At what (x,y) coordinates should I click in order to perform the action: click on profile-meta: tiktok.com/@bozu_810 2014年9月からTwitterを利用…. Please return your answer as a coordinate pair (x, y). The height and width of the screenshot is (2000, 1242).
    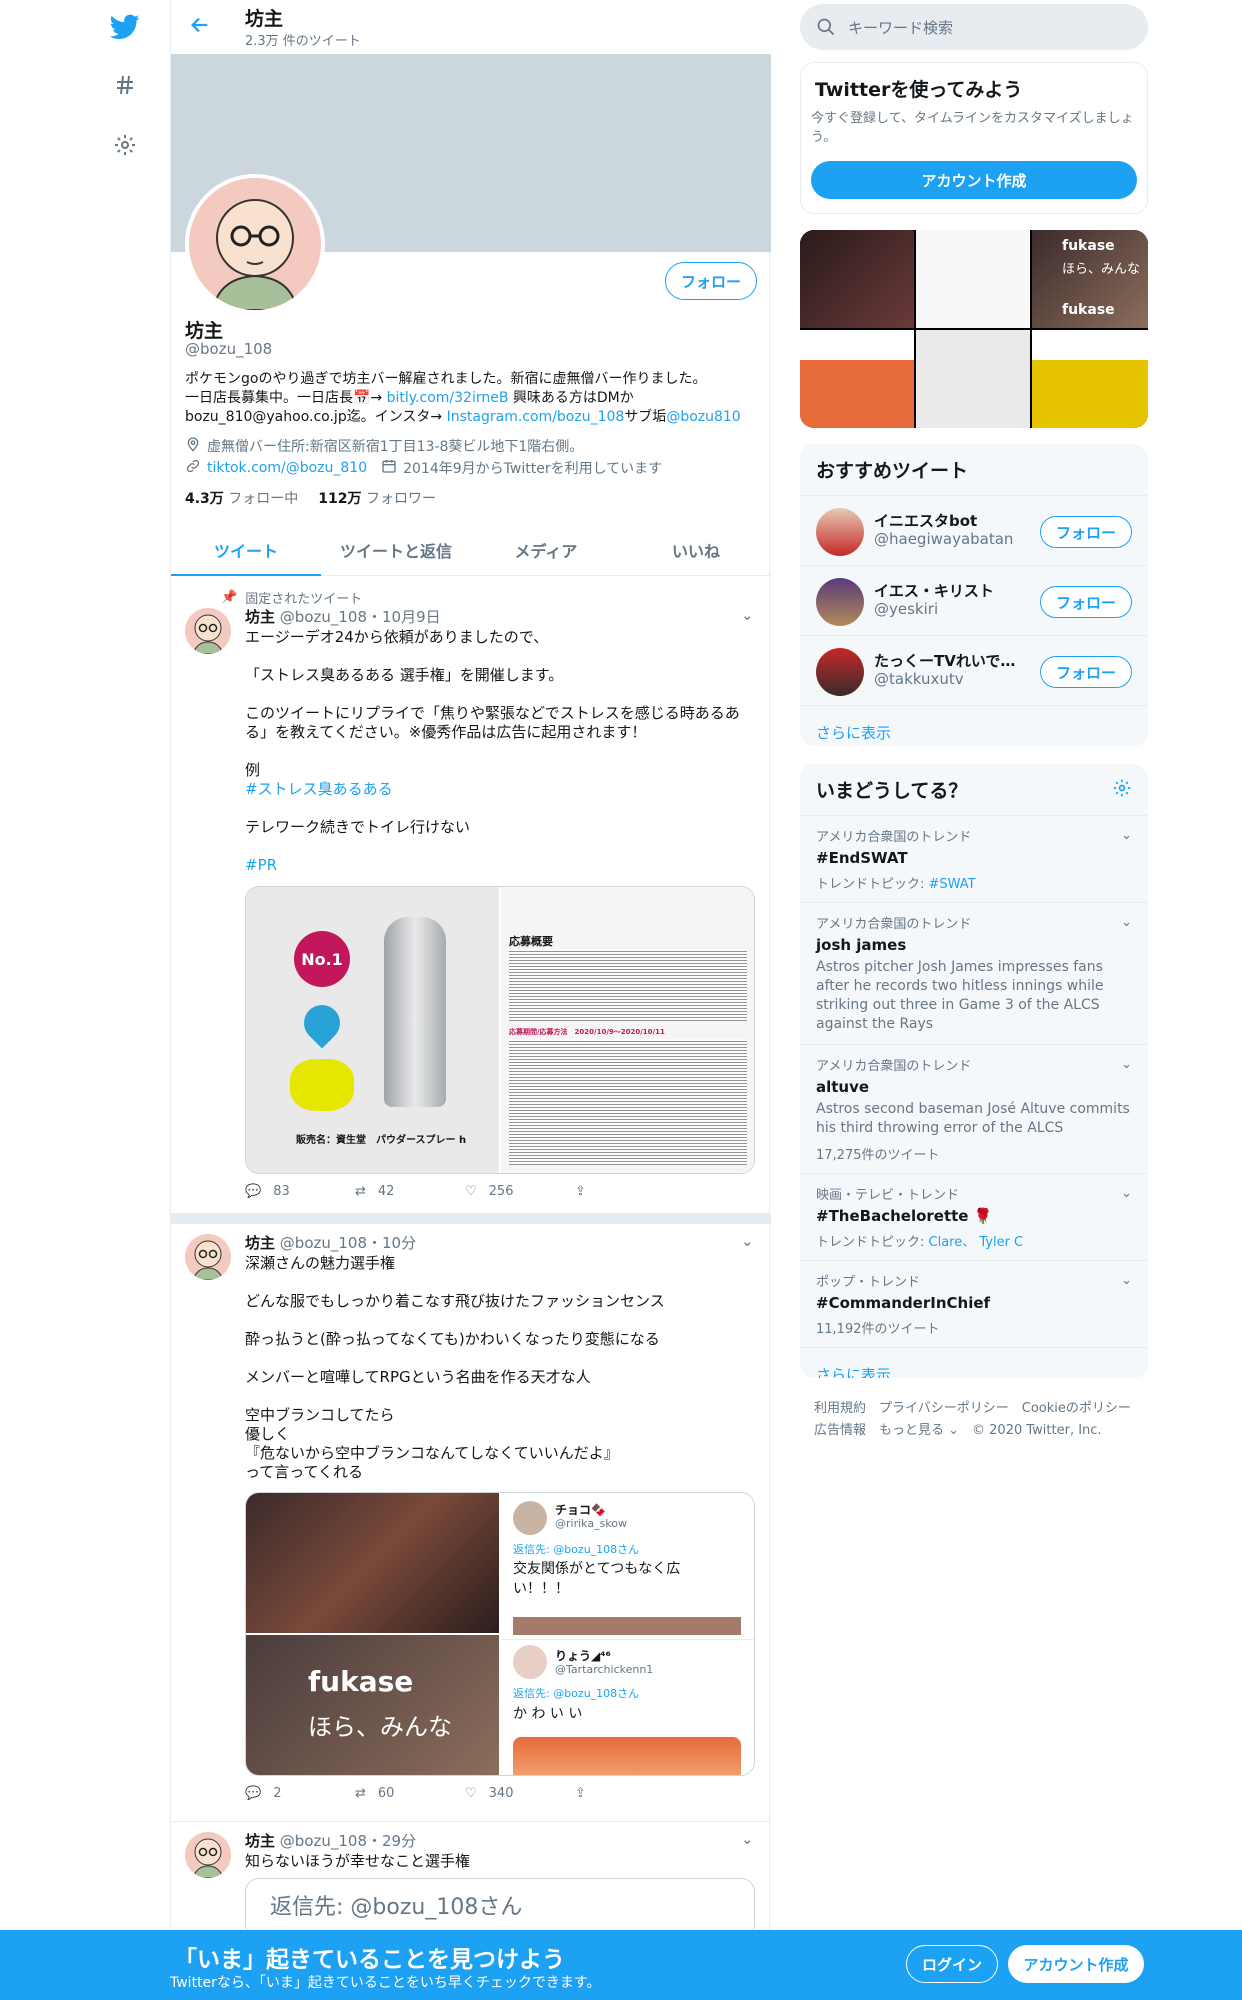
    Looking at the image, I should click on (423, 468).